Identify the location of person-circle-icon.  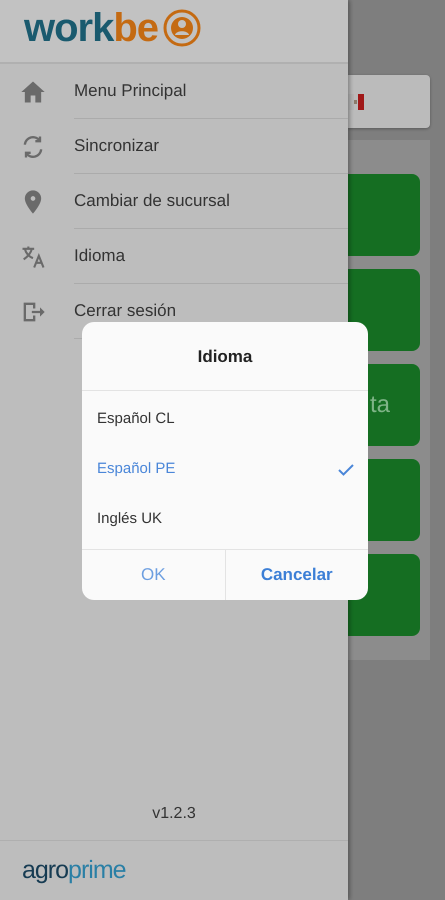
(182, 28).